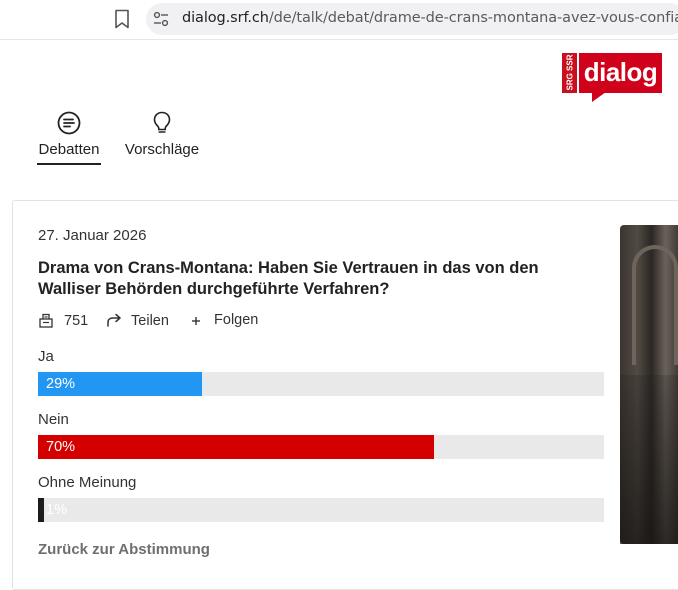 Image resolution: width=678 pixels, height=590 pixels. I want to click on share-label: Teilen, so click(150, 321).